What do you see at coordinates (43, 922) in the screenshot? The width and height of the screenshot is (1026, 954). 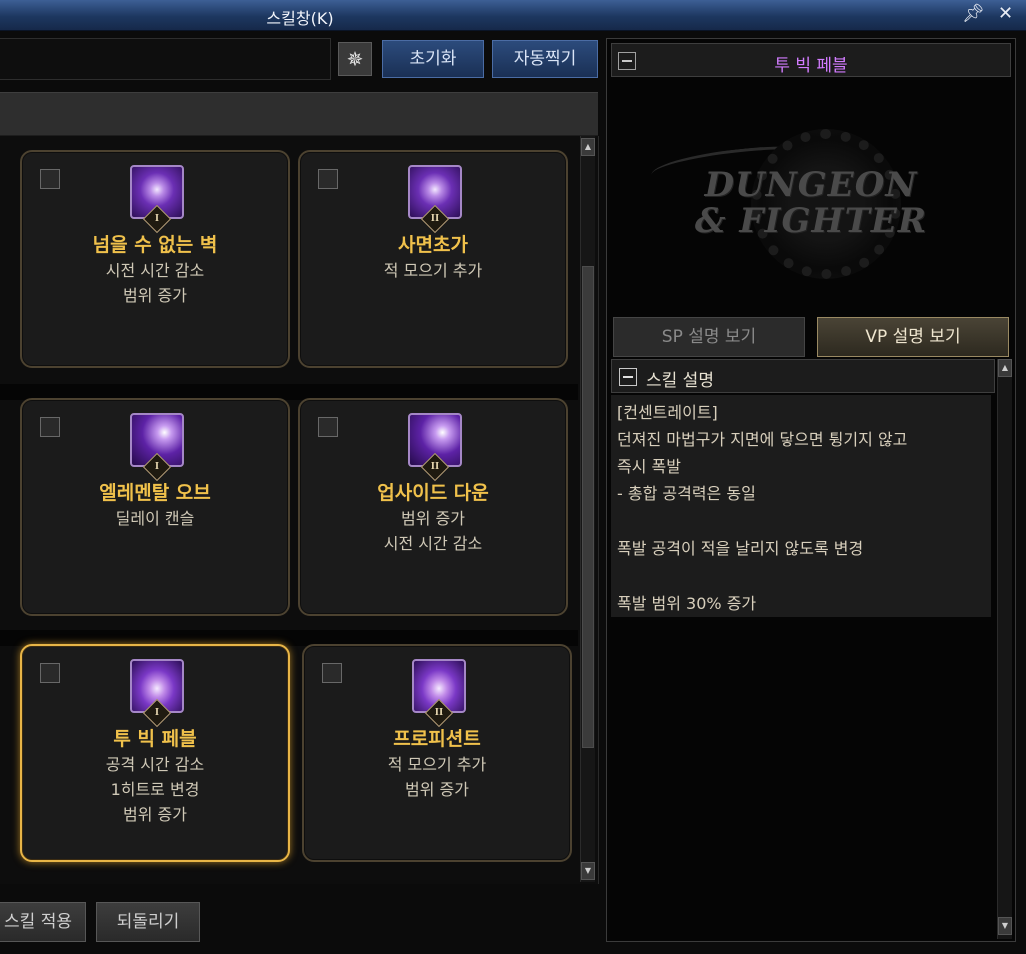 I see `apply-skills-button: 스킬 적용` at bounding box center [43, 922].